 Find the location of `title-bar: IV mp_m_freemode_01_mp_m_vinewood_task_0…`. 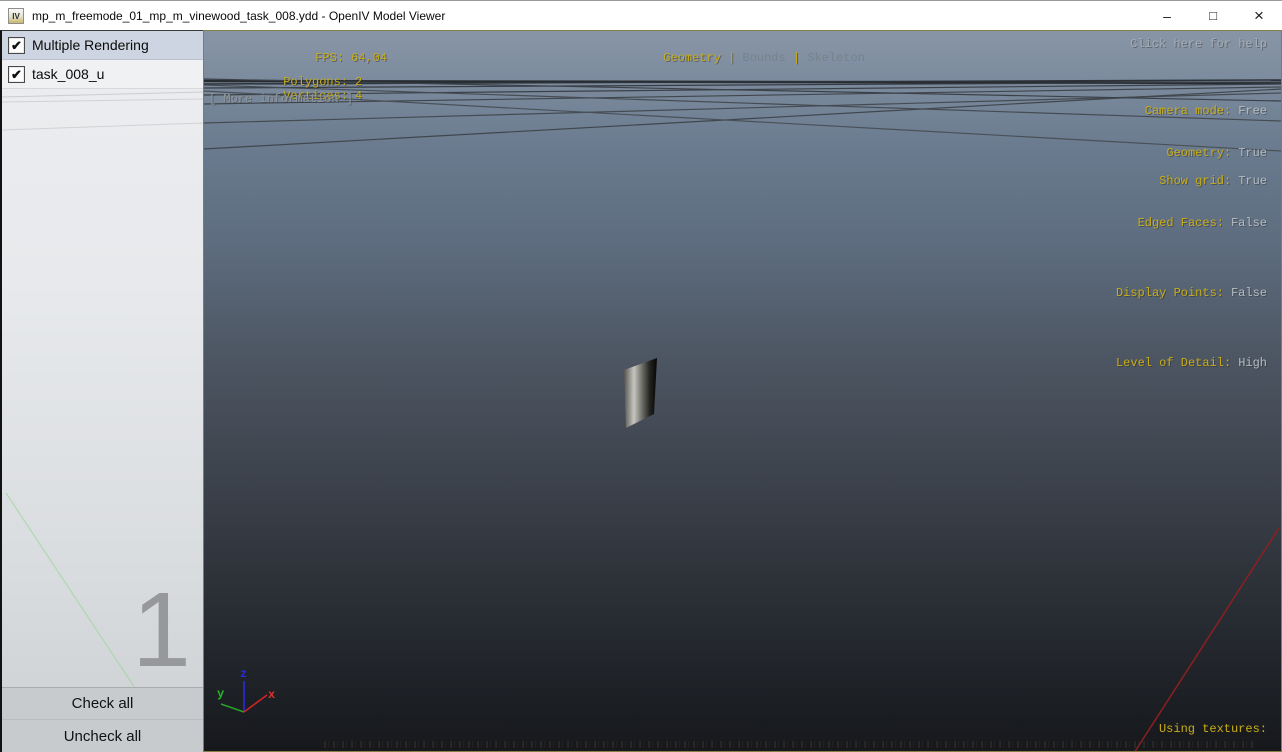

title-bar: IV mp_m_freemode_01_mp_m_vinewood_task_0… is located at coordinates (641, 15).